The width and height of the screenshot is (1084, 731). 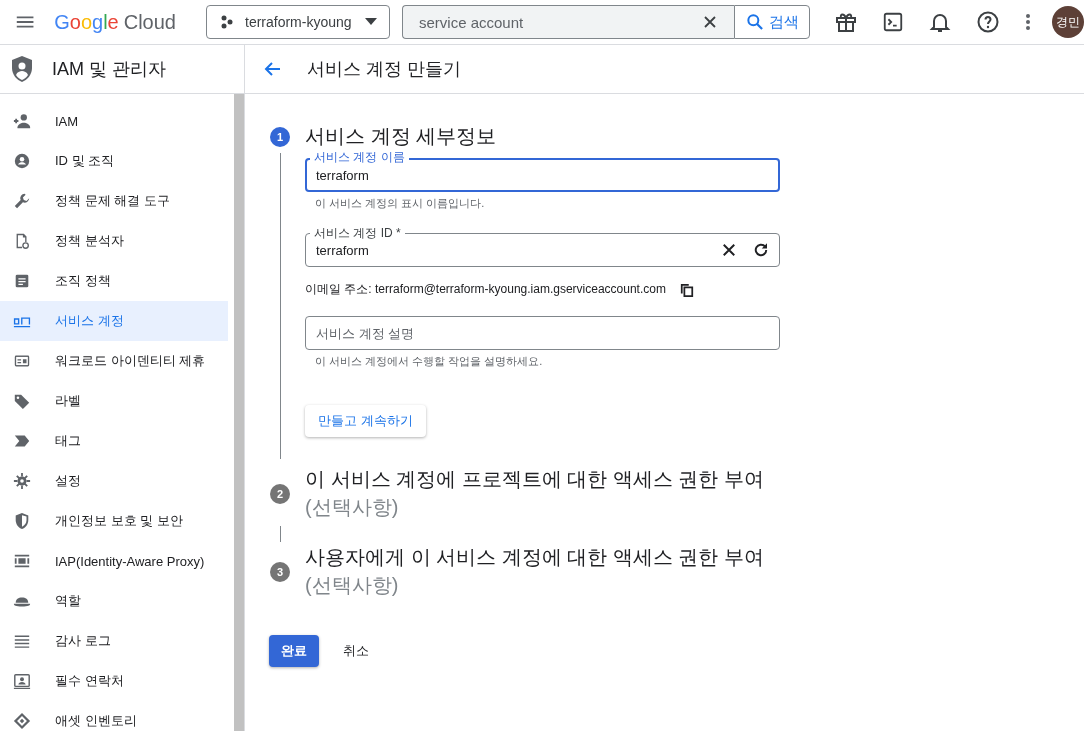 What do you see at coordinates (359, 157) in the screenshot?
I see `field-label: 서비스 계정 이름` at bounding box center [359, 157].